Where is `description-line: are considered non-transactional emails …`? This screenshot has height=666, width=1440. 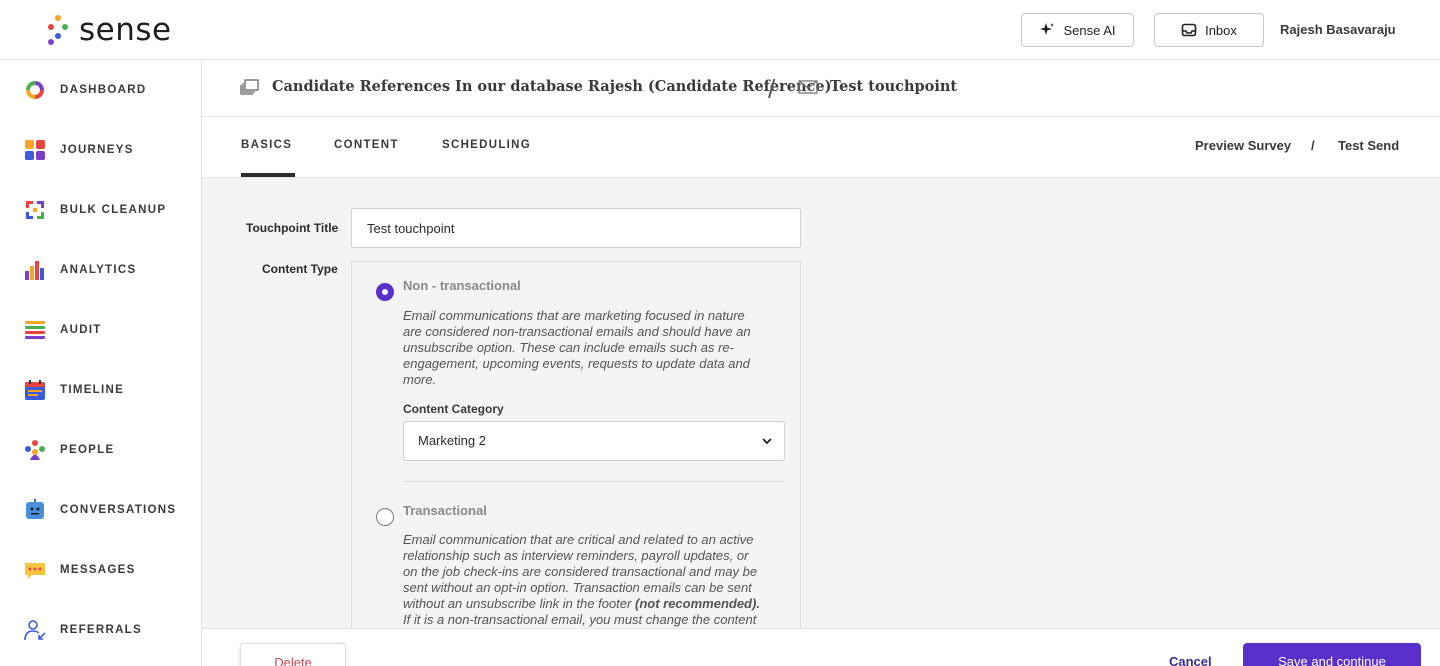 description-line: are considered non-transactional emails … is located at coordinates (577, 331).